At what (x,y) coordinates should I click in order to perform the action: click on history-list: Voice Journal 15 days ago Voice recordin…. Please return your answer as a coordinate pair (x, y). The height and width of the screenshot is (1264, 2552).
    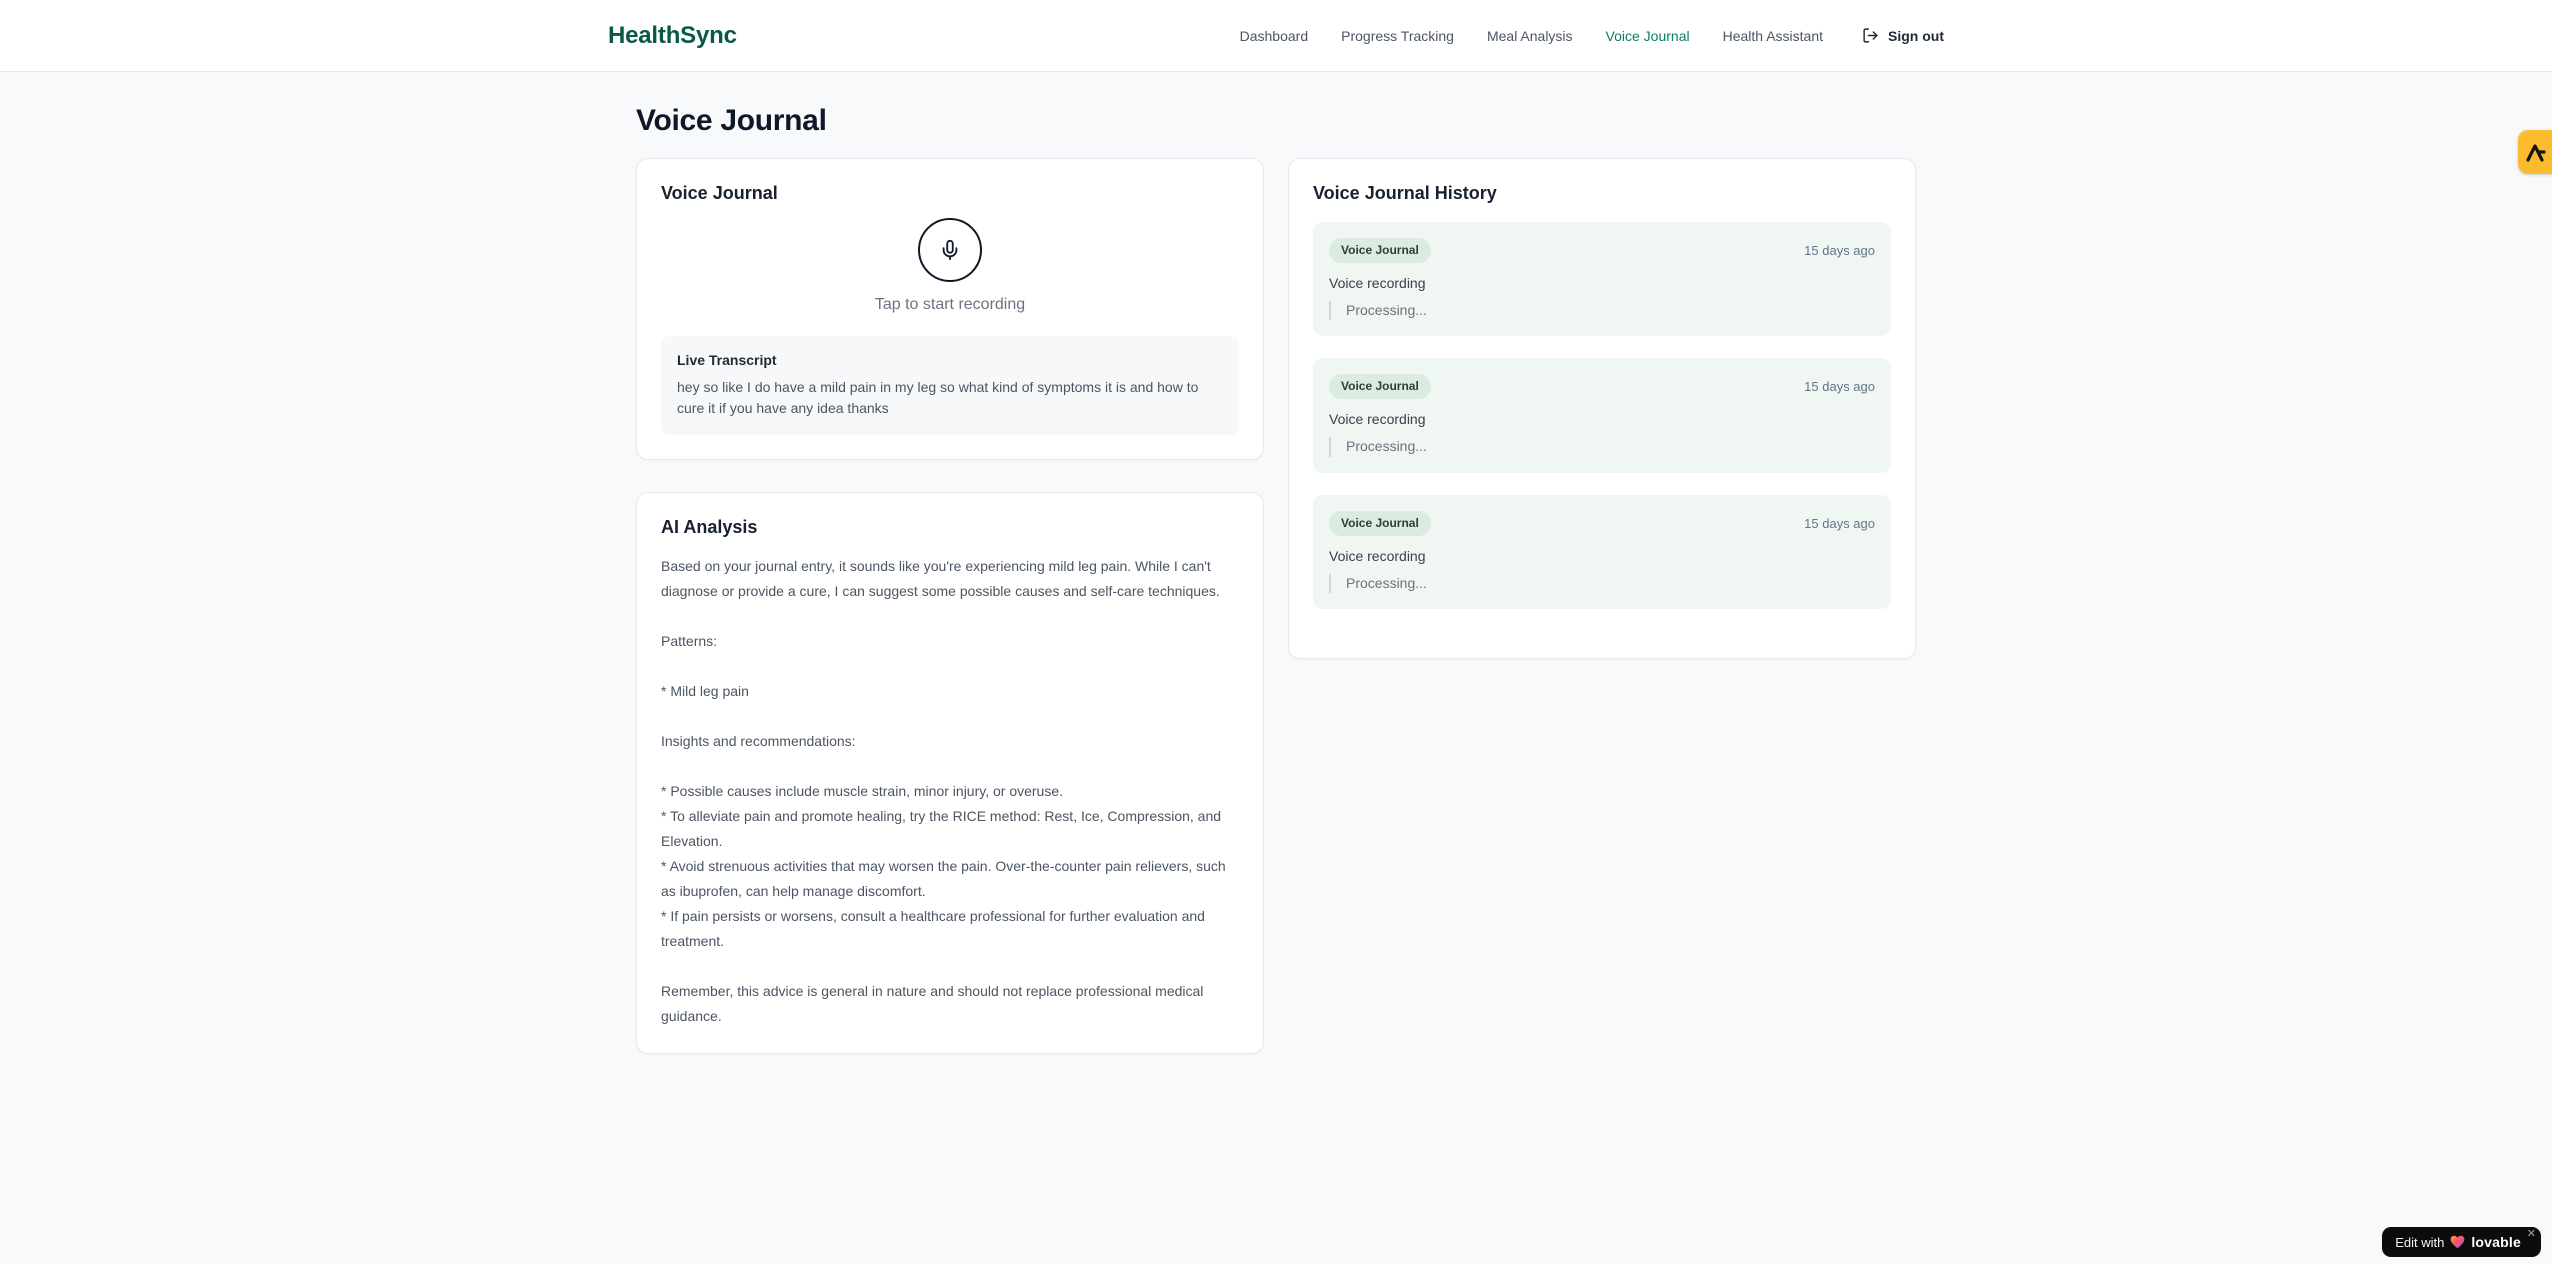
    Looking at the image, I should click on (1602, 428).